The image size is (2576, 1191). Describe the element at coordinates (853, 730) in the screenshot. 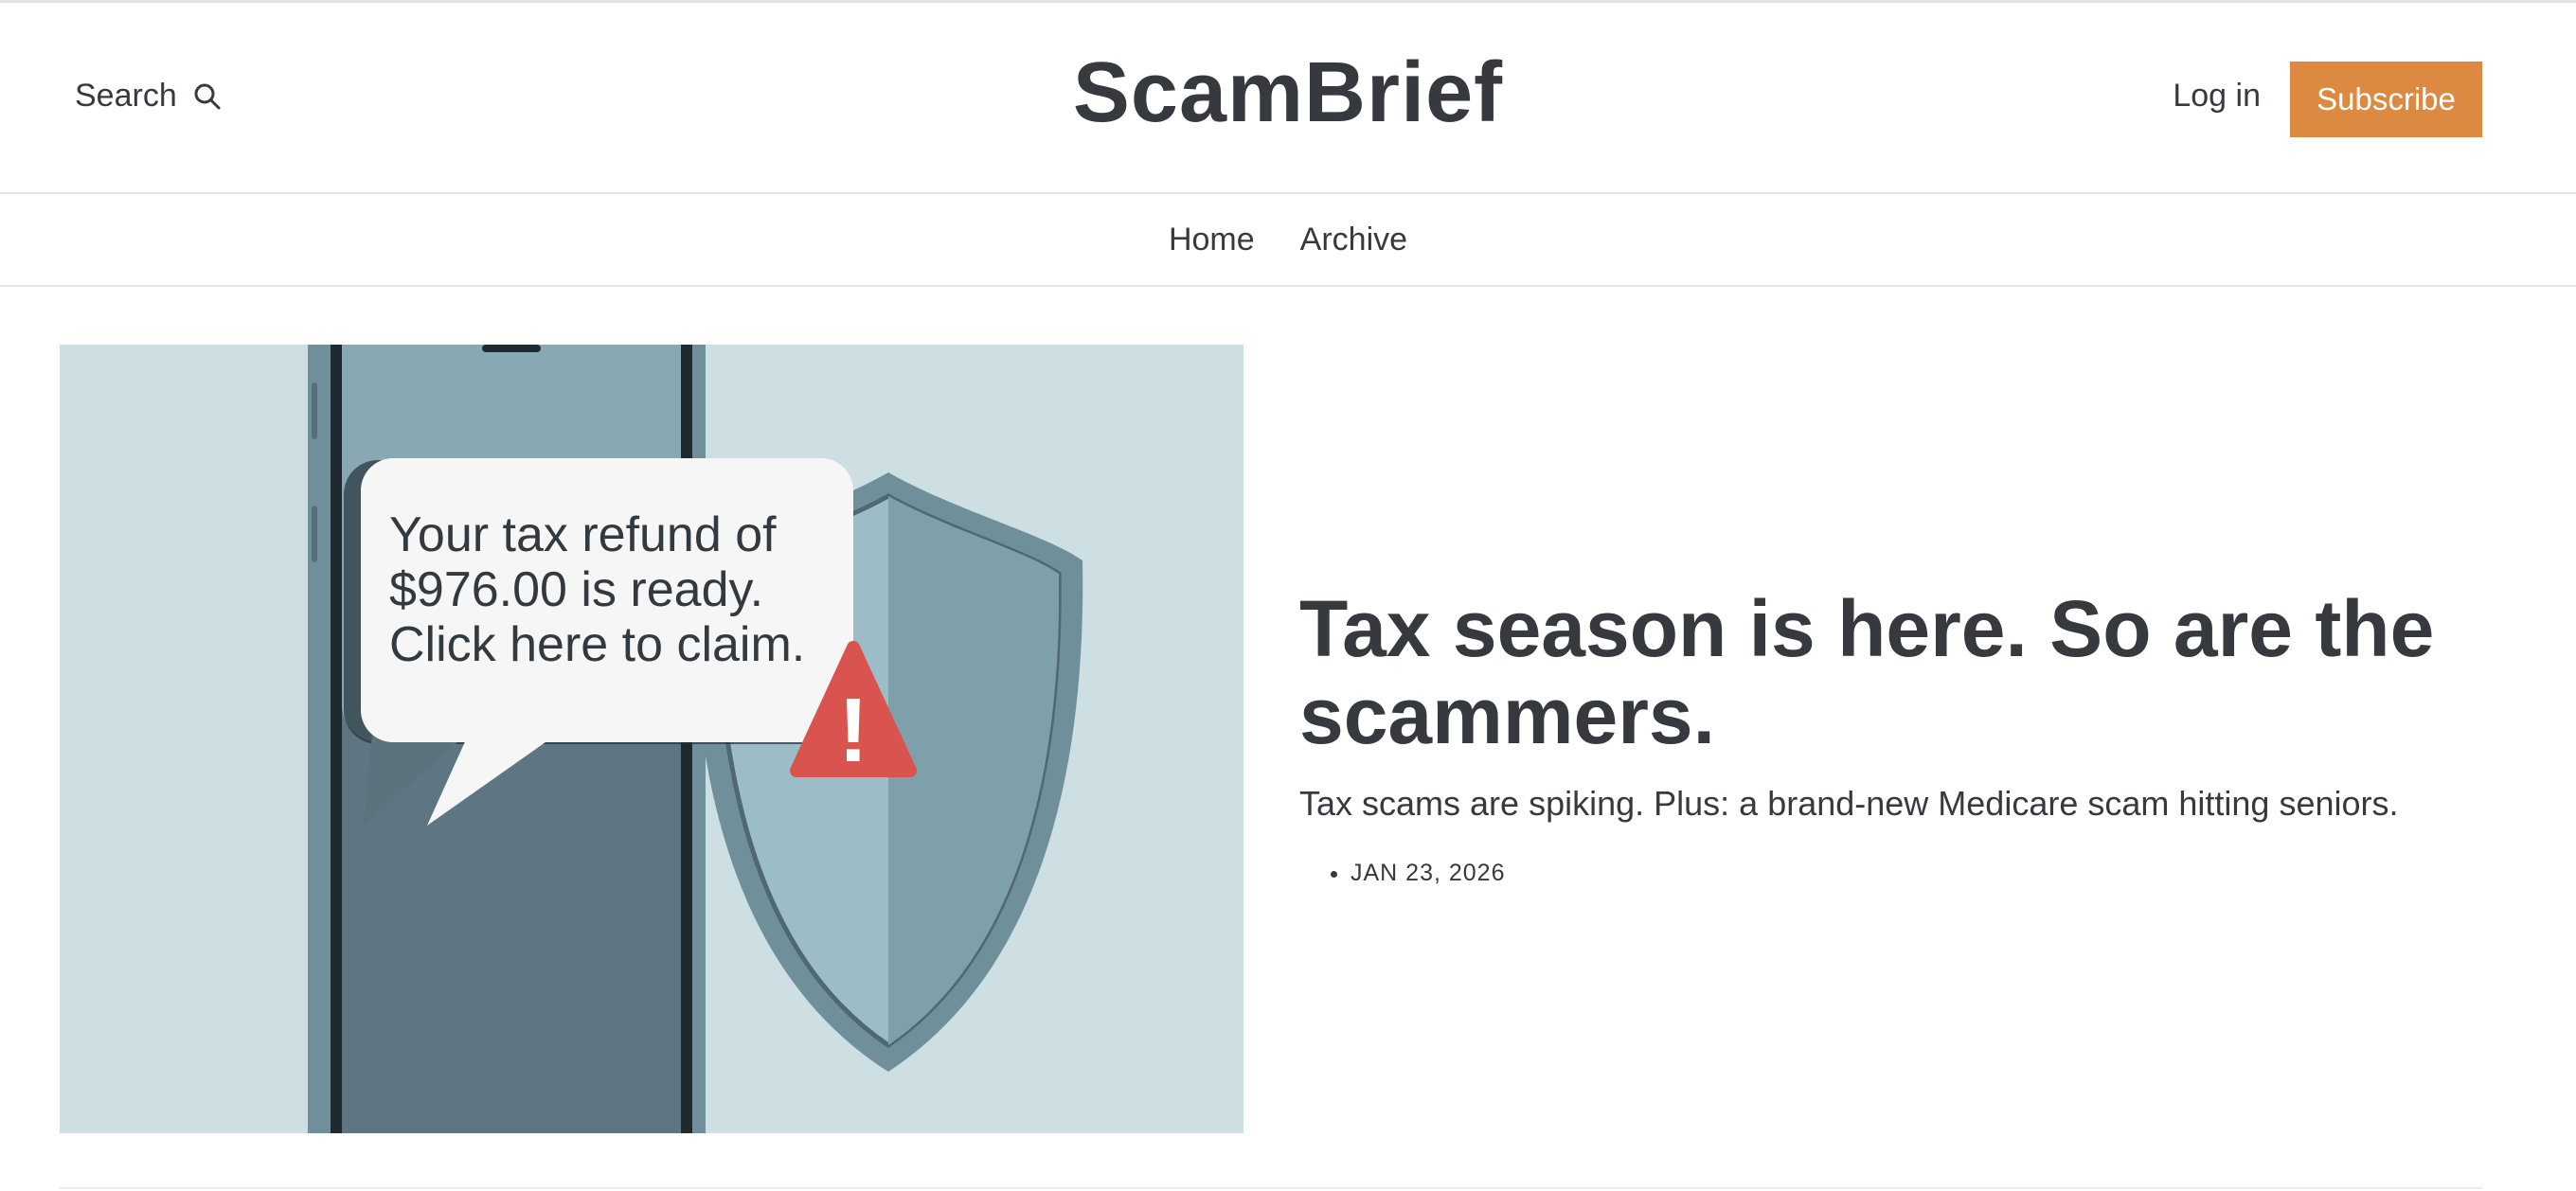

I see `warning-mark: !` at that location.